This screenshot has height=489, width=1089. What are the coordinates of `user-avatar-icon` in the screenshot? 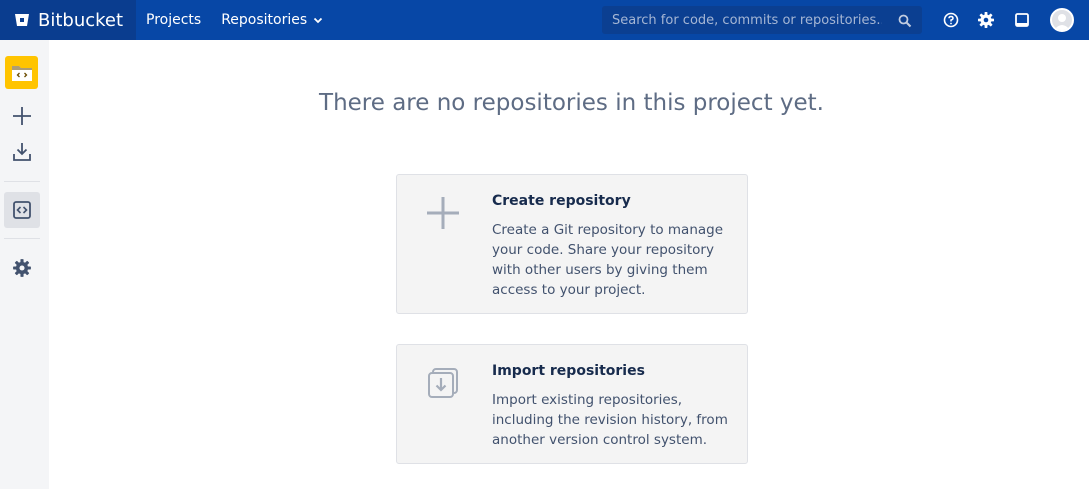 It's located at (1062, 20).